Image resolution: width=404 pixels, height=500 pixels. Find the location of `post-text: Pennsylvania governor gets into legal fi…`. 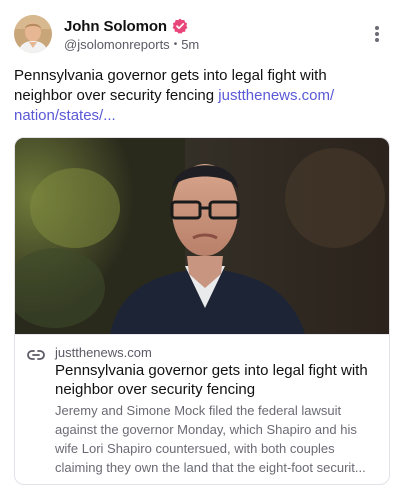

post-text: Pennsylvania governor gets into legal fi… is located at coordinates (199, 96).